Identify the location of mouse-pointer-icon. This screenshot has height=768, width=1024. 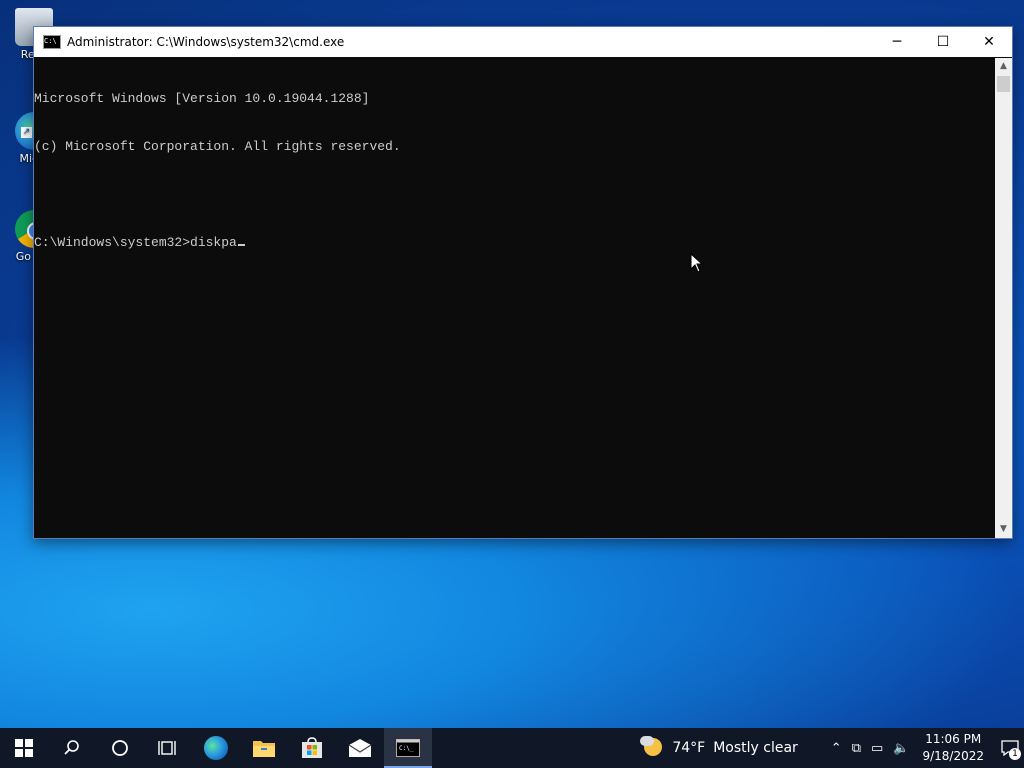
(697, 263).